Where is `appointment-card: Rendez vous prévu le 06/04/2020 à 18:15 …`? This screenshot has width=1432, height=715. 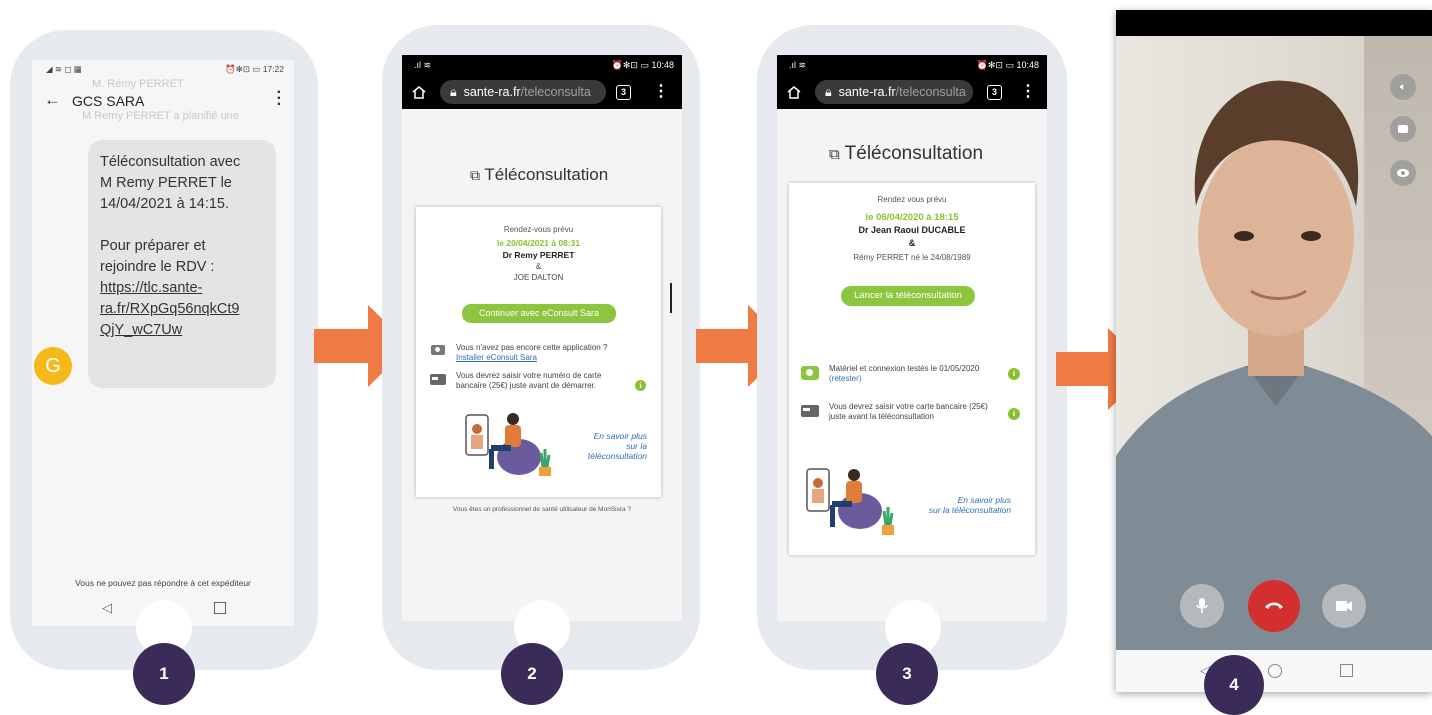
appointment-card: Rendez vous prévu le 06/04/2020 à 18:15 … is located at coordinates (912, 369).